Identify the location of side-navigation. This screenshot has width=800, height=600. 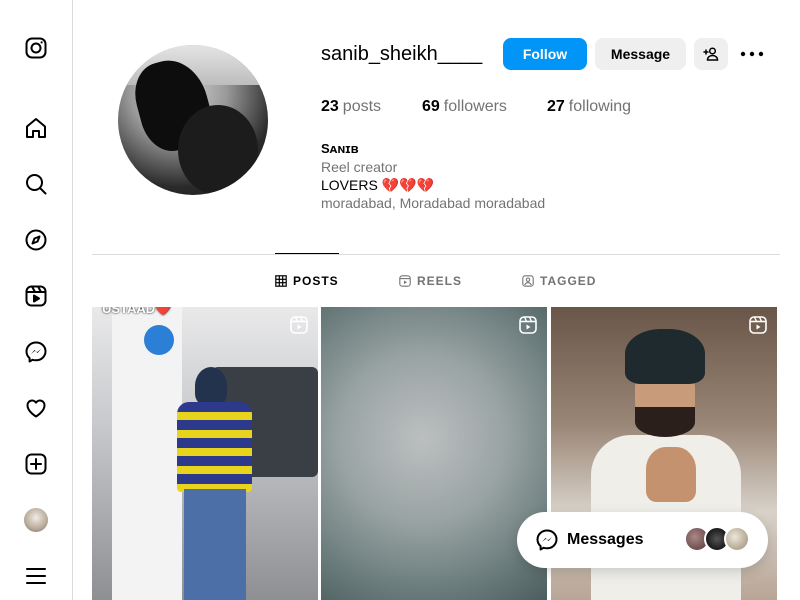
(36, 300).